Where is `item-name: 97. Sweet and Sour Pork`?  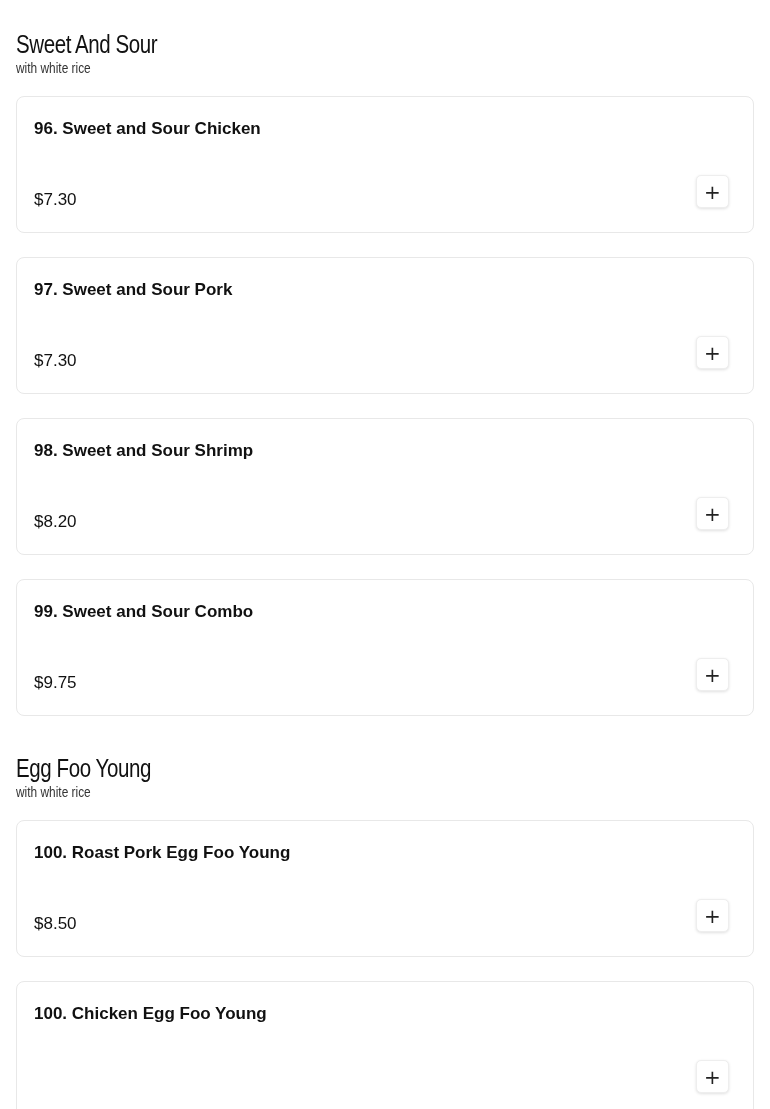
item-name: 97. Sweet and Sour Pork is located at coordinates (133, 290).